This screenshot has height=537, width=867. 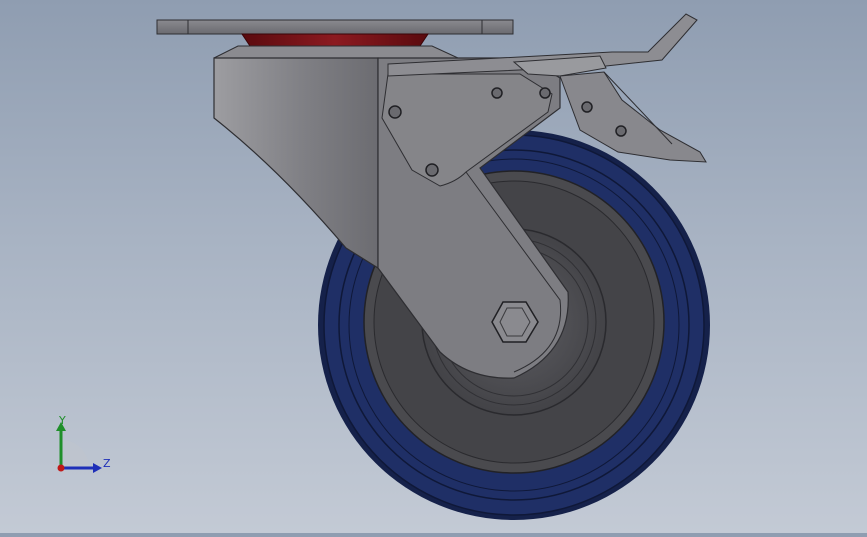 I want to click on z-axis-arrow, so click(x=97, y=468).